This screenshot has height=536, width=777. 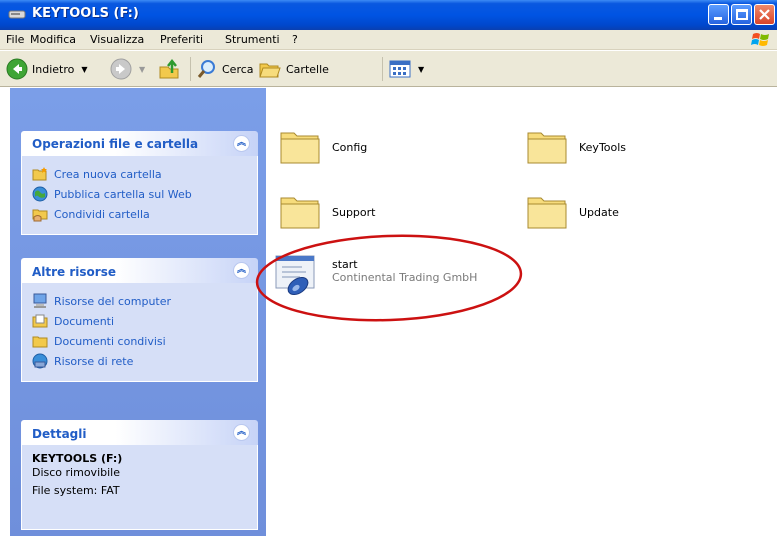 I want to click on maximize-button, so click(x=741, y=14).